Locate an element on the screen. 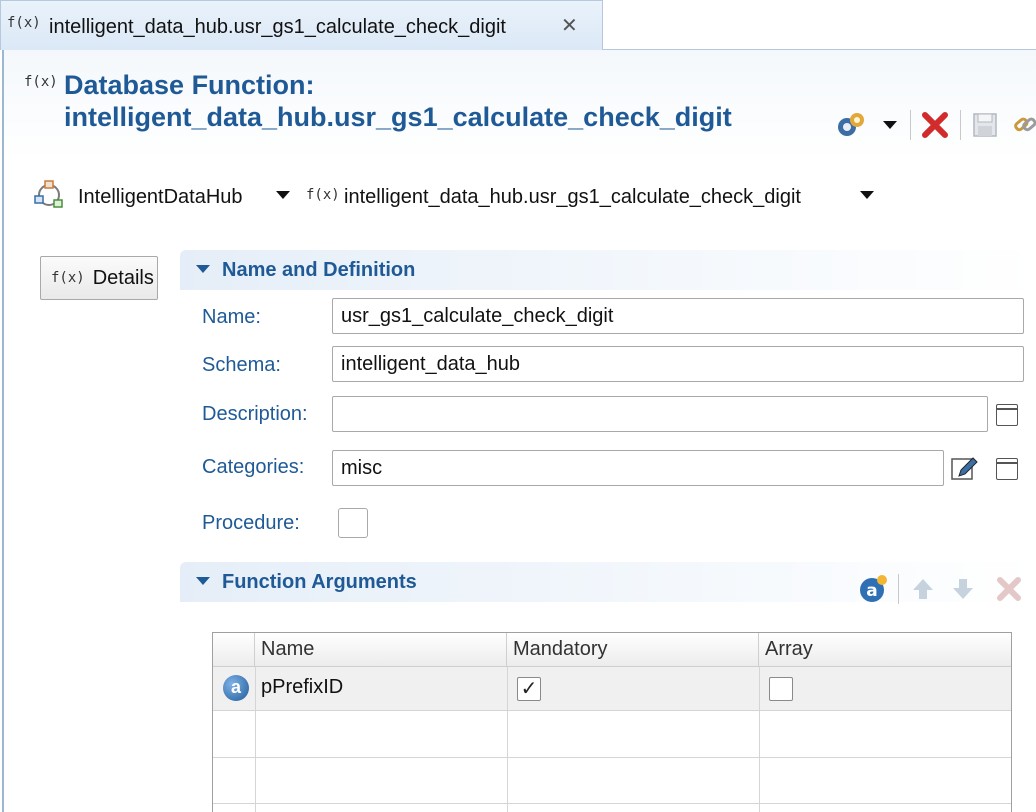 Image resolution: width=1036 pixels, height=812 pixels. name-label: Name: is located at coordinates (231, 317).